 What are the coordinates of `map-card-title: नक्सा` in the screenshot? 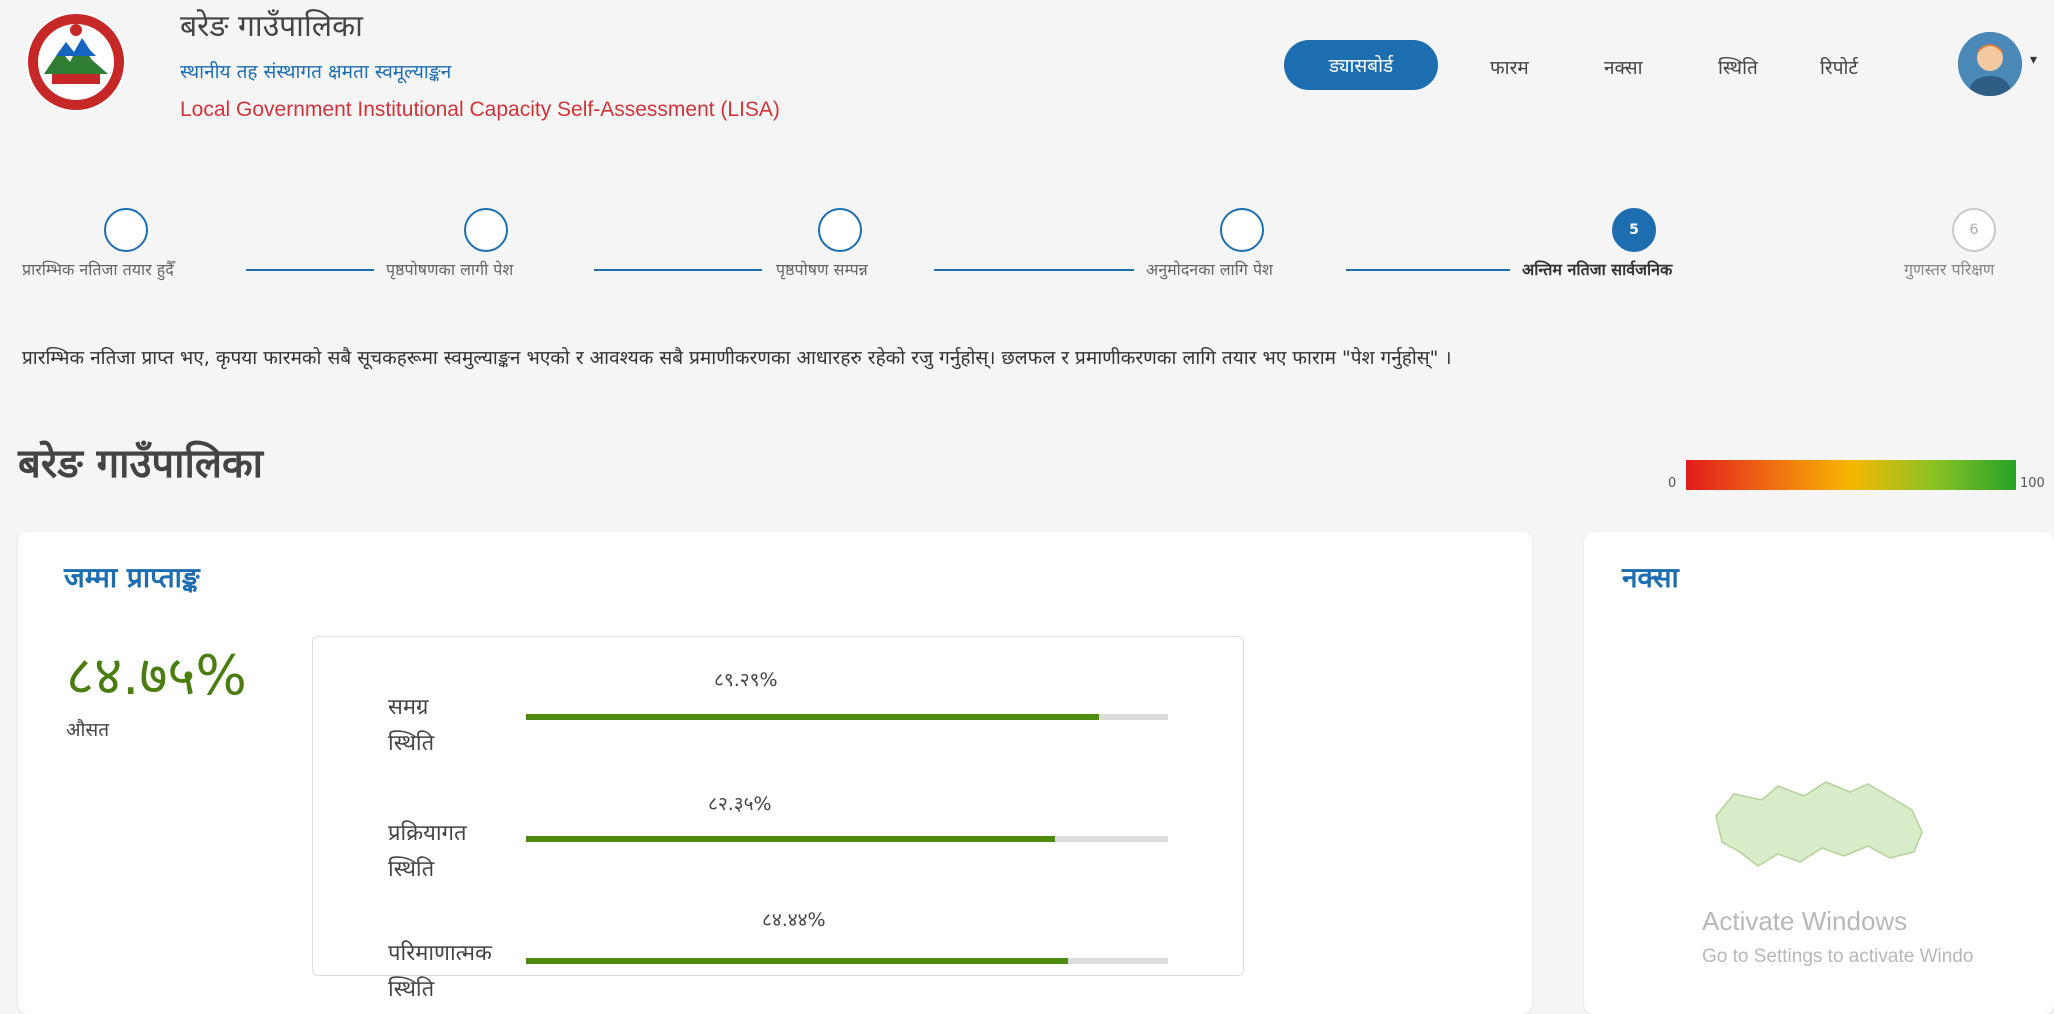 It's located at (1650, 577).